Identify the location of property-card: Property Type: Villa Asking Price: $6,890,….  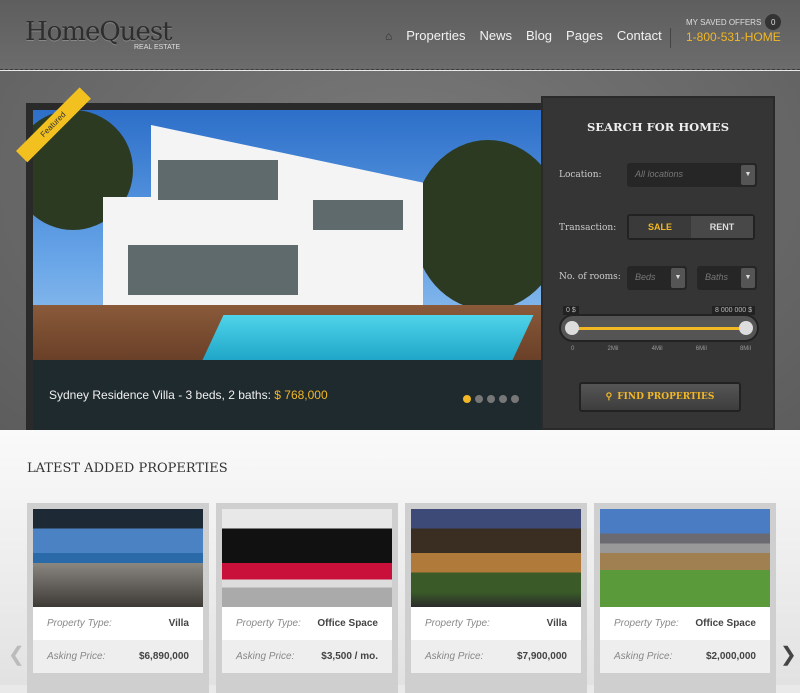
(118, 598).